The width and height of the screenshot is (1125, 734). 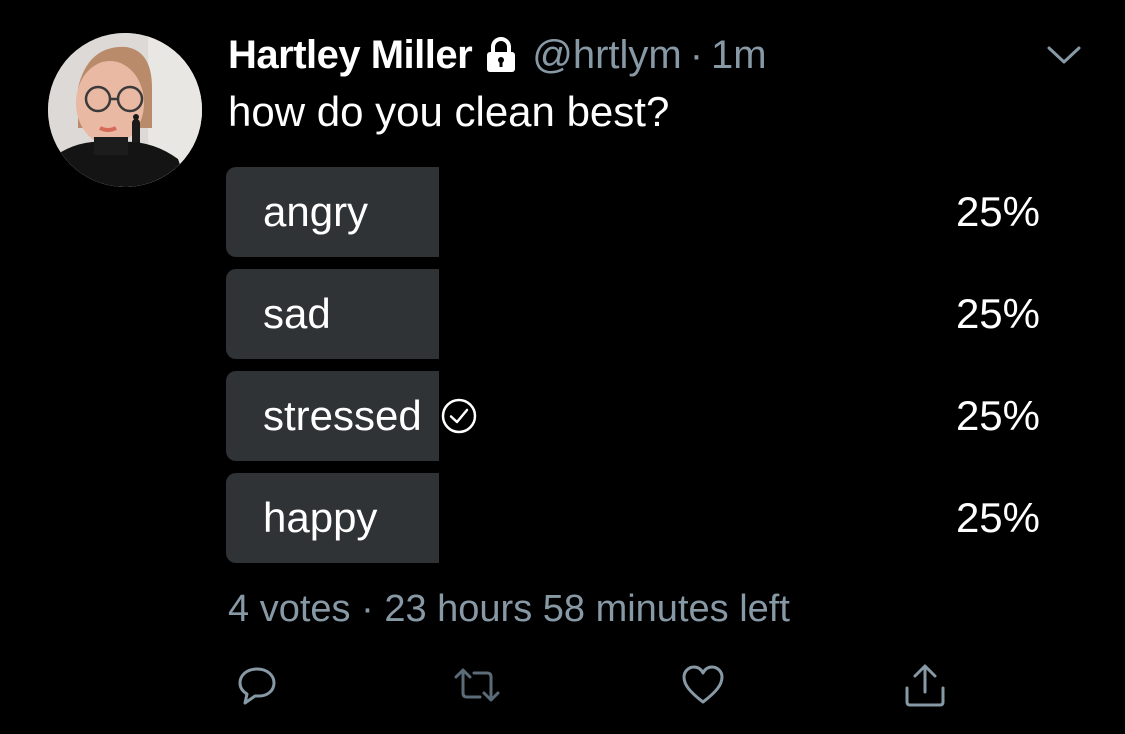 I want to click on check-circle-icon, so click(x=459, y=416).